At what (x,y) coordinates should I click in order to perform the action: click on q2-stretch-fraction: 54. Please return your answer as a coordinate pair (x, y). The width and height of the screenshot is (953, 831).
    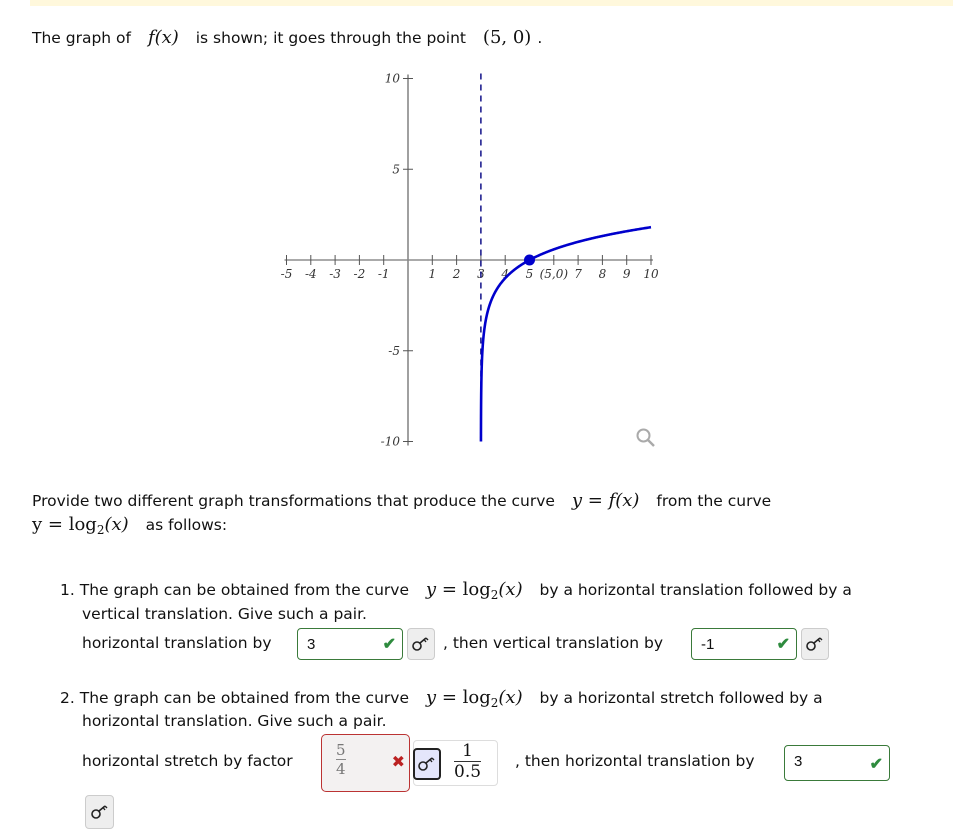
    Looking at the image, I should click on (341, 759).